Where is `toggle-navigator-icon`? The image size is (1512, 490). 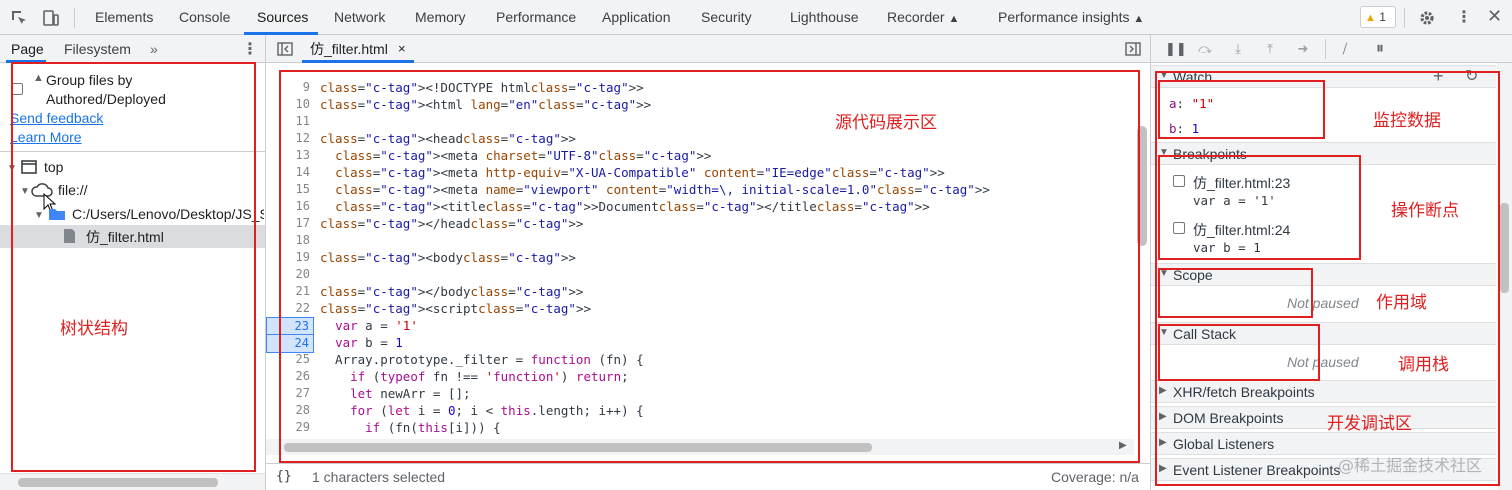 toggle-navigator-icon is located at coordinates (285, 49).